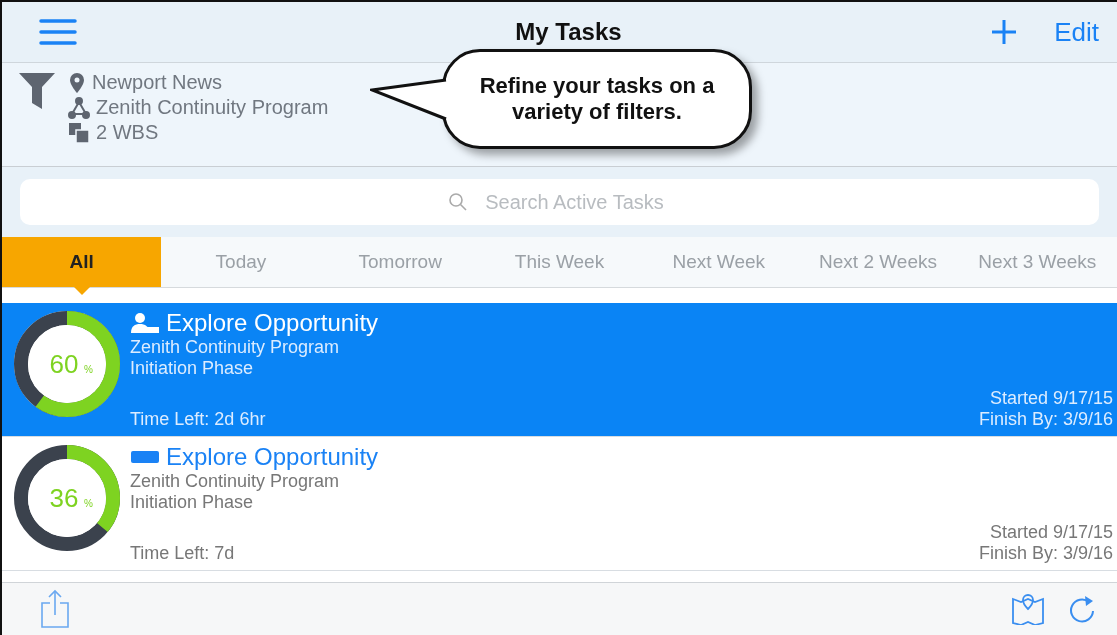  Describe the element at coordinates (157, 82) in the screenshot. I see `filter-label: Newport News` at that location.